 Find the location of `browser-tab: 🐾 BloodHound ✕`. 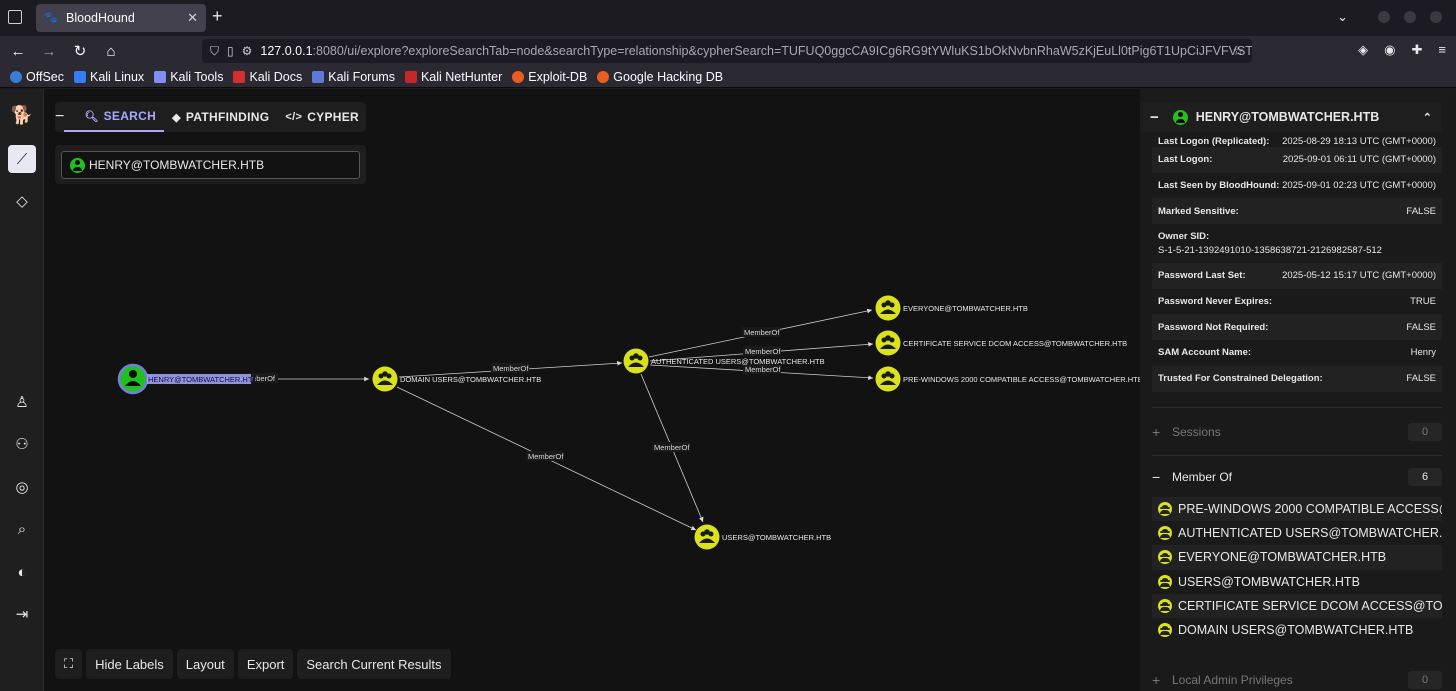

browser-tab: 🐾 BloodHound ✕ is located at coordinates (121, 18).